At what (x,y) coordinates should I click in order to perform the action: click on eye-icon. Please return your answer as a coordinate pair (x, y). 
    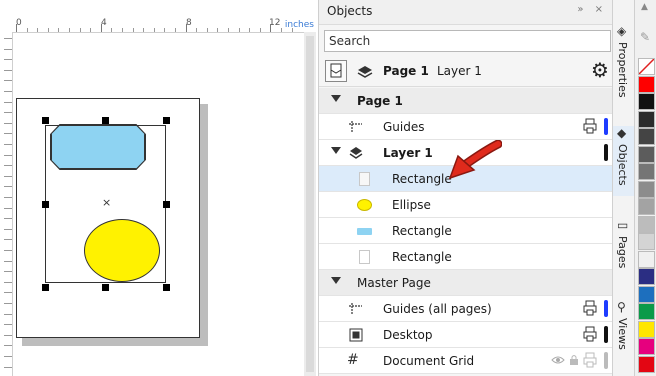
    Looking at the image, I should click on (558, 360).